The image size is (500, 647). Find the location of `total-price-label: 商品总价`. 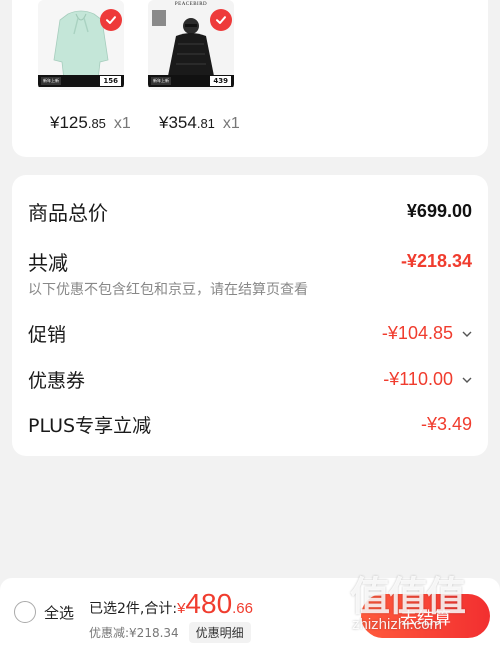

total-price-label: 商品总价 is located at coordinates (68, 213).